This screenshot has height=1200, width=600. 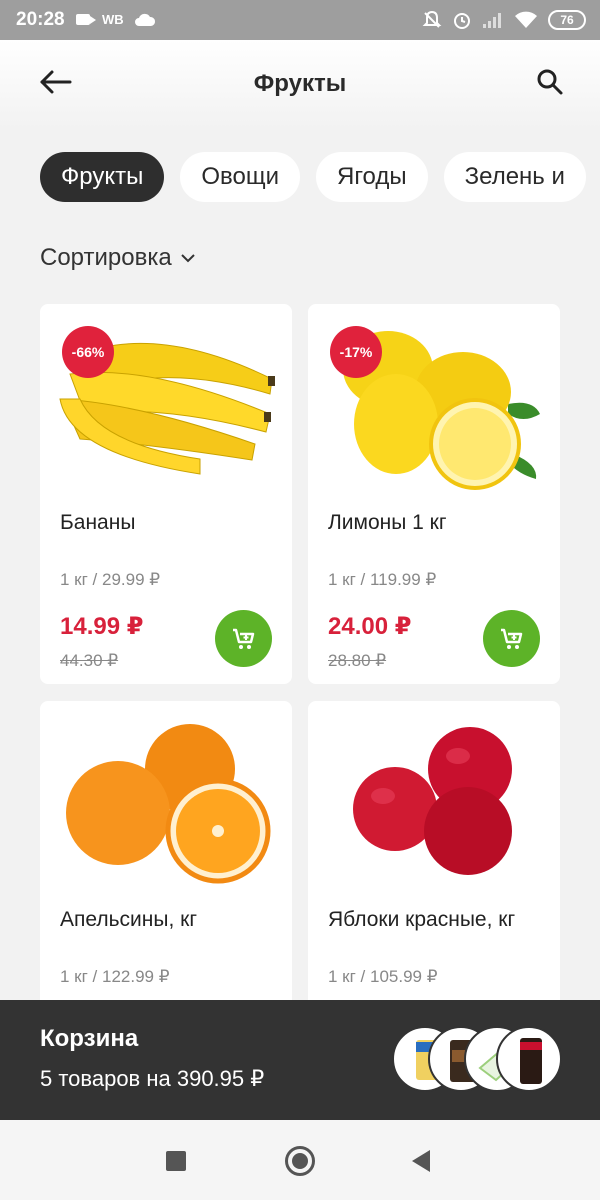 What do you see at coordinates (128, 919) in the screenshot?
I see `product-name: Апельсины, кг` at bounding box center [128, 919].